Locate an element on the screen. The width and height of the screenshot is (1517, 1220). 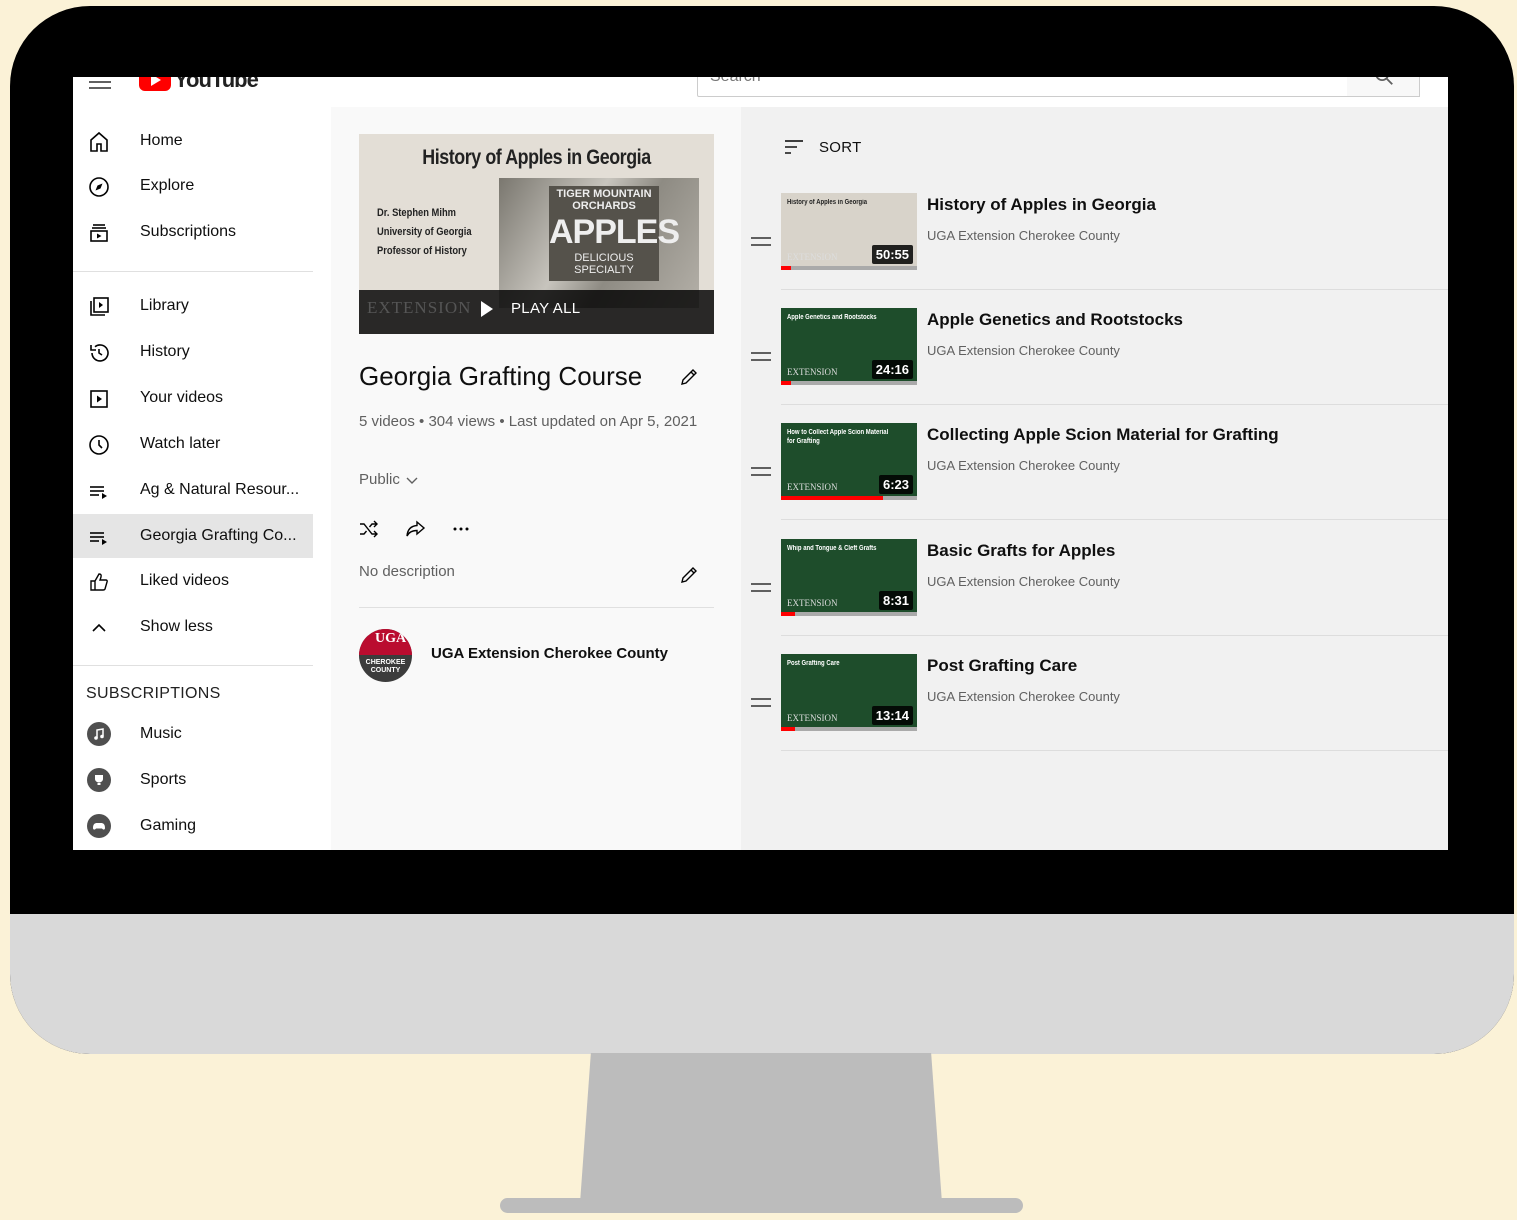
hamburger-menu-icon is located at coordinates (100, 83).